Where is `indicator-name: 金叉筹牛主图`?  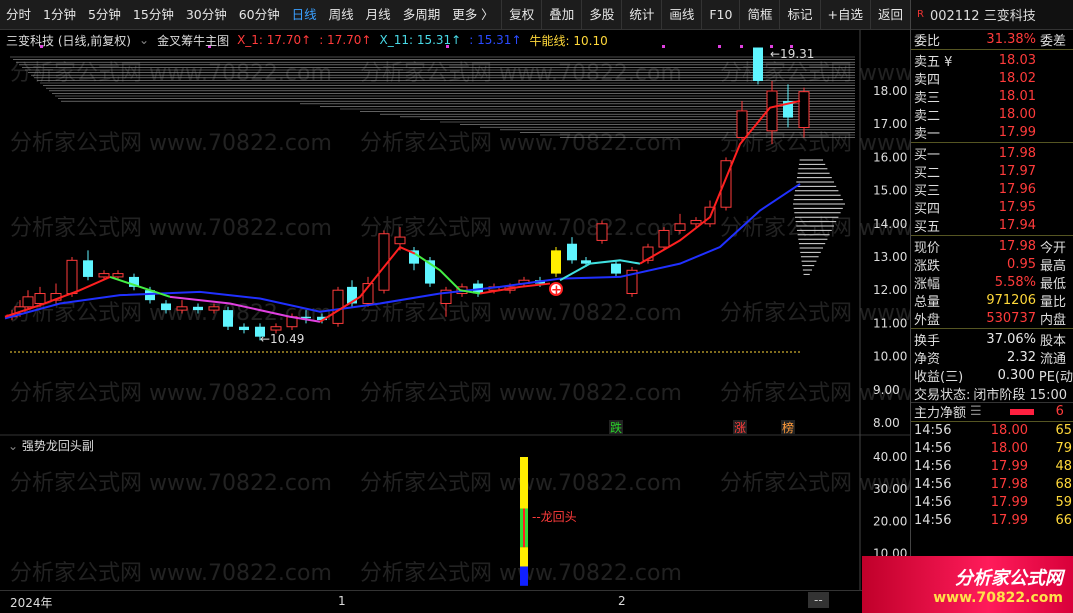
indicator-name: 金叉筹牛主图 is located at coordinates (193, 40).